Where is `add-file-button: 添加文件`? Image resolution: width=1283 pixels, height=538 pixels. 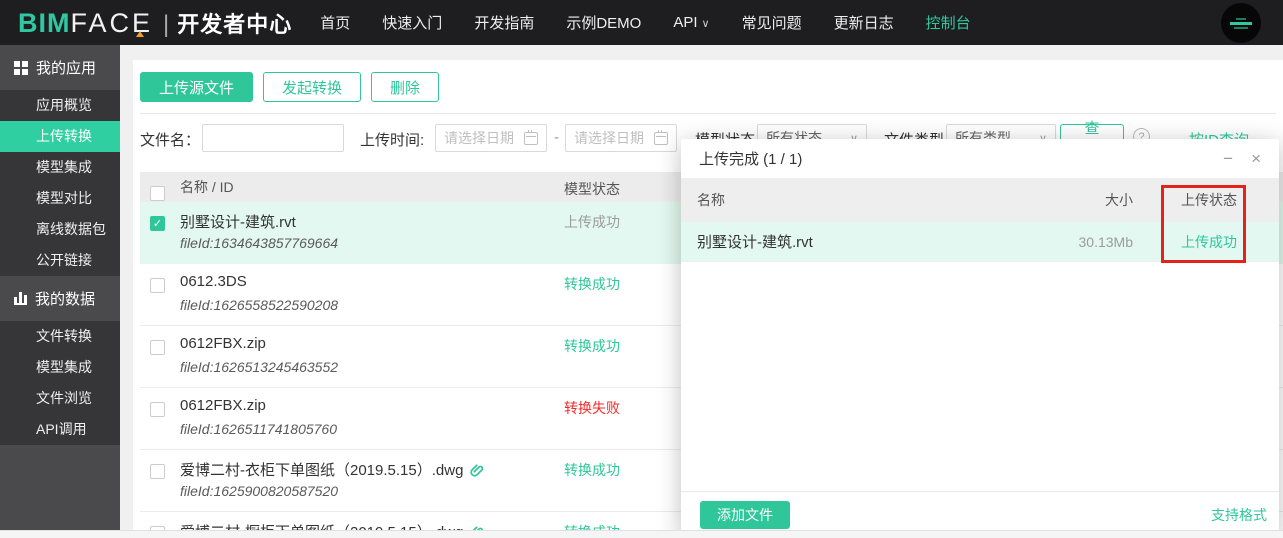
add-file-button: 添加文件 is located at coordinates (745, 515).